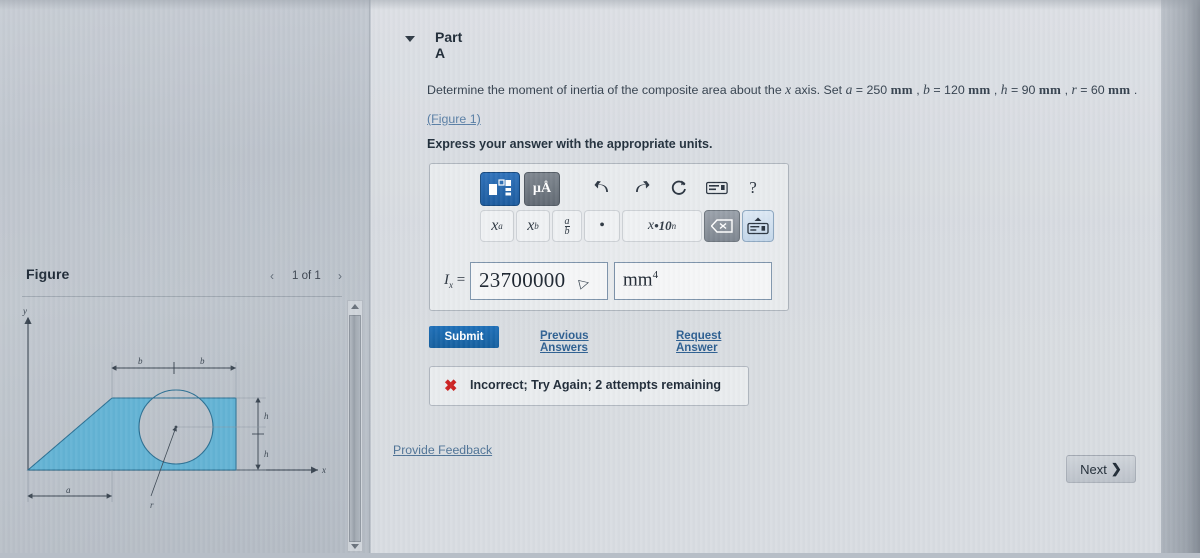 The width and height of the screenshot is (1200, 558). I want to click on var-b-symbol: b, so click(926, 89).